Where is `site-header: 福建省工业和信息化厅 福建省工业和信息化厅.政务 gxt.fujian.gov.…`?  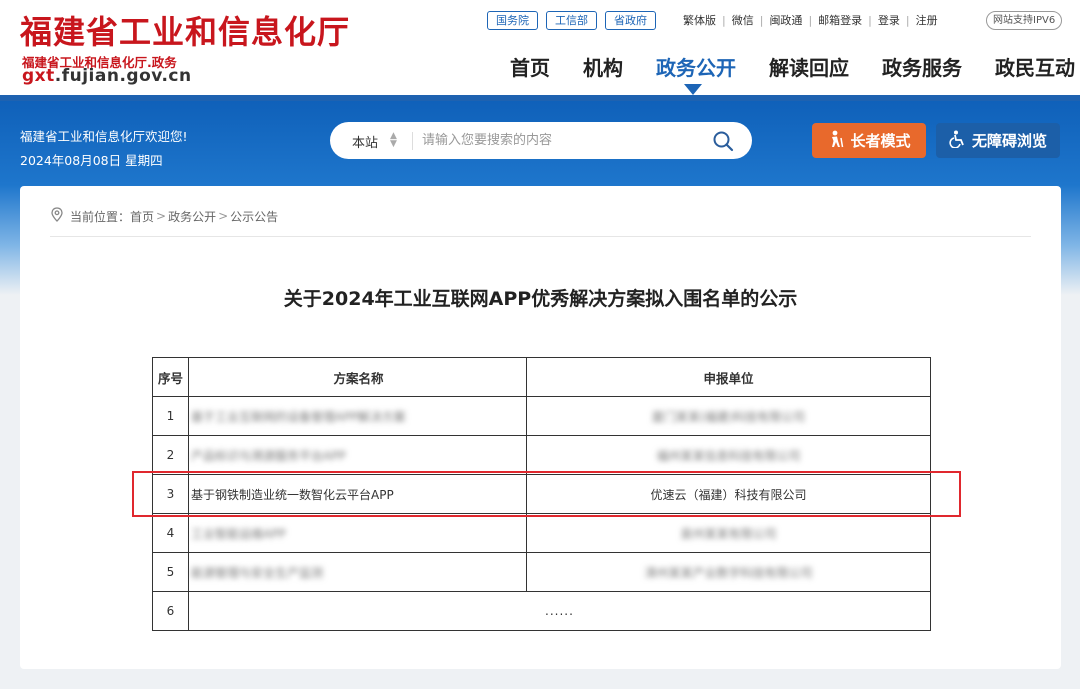 site-header: 福建省工业和信息化厅 福建省工业和信息化厅.政务 gxt.fujian.gov.… is located at coordinates (540, 47).